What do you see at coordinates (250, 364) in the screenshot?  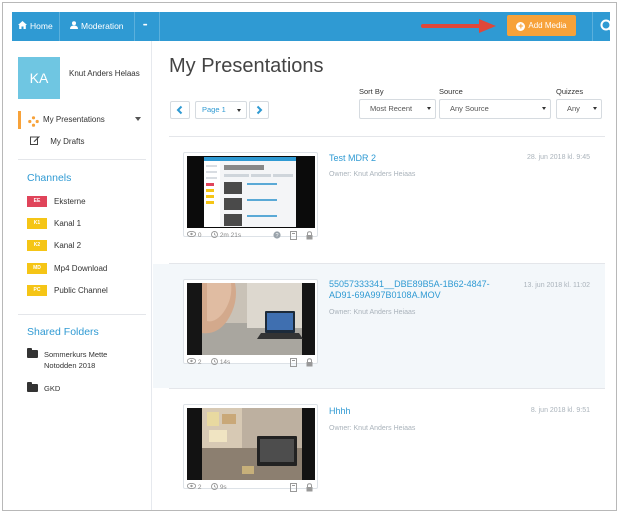 I see `card-meta: 2 14s` at bounding box center [250, 364].